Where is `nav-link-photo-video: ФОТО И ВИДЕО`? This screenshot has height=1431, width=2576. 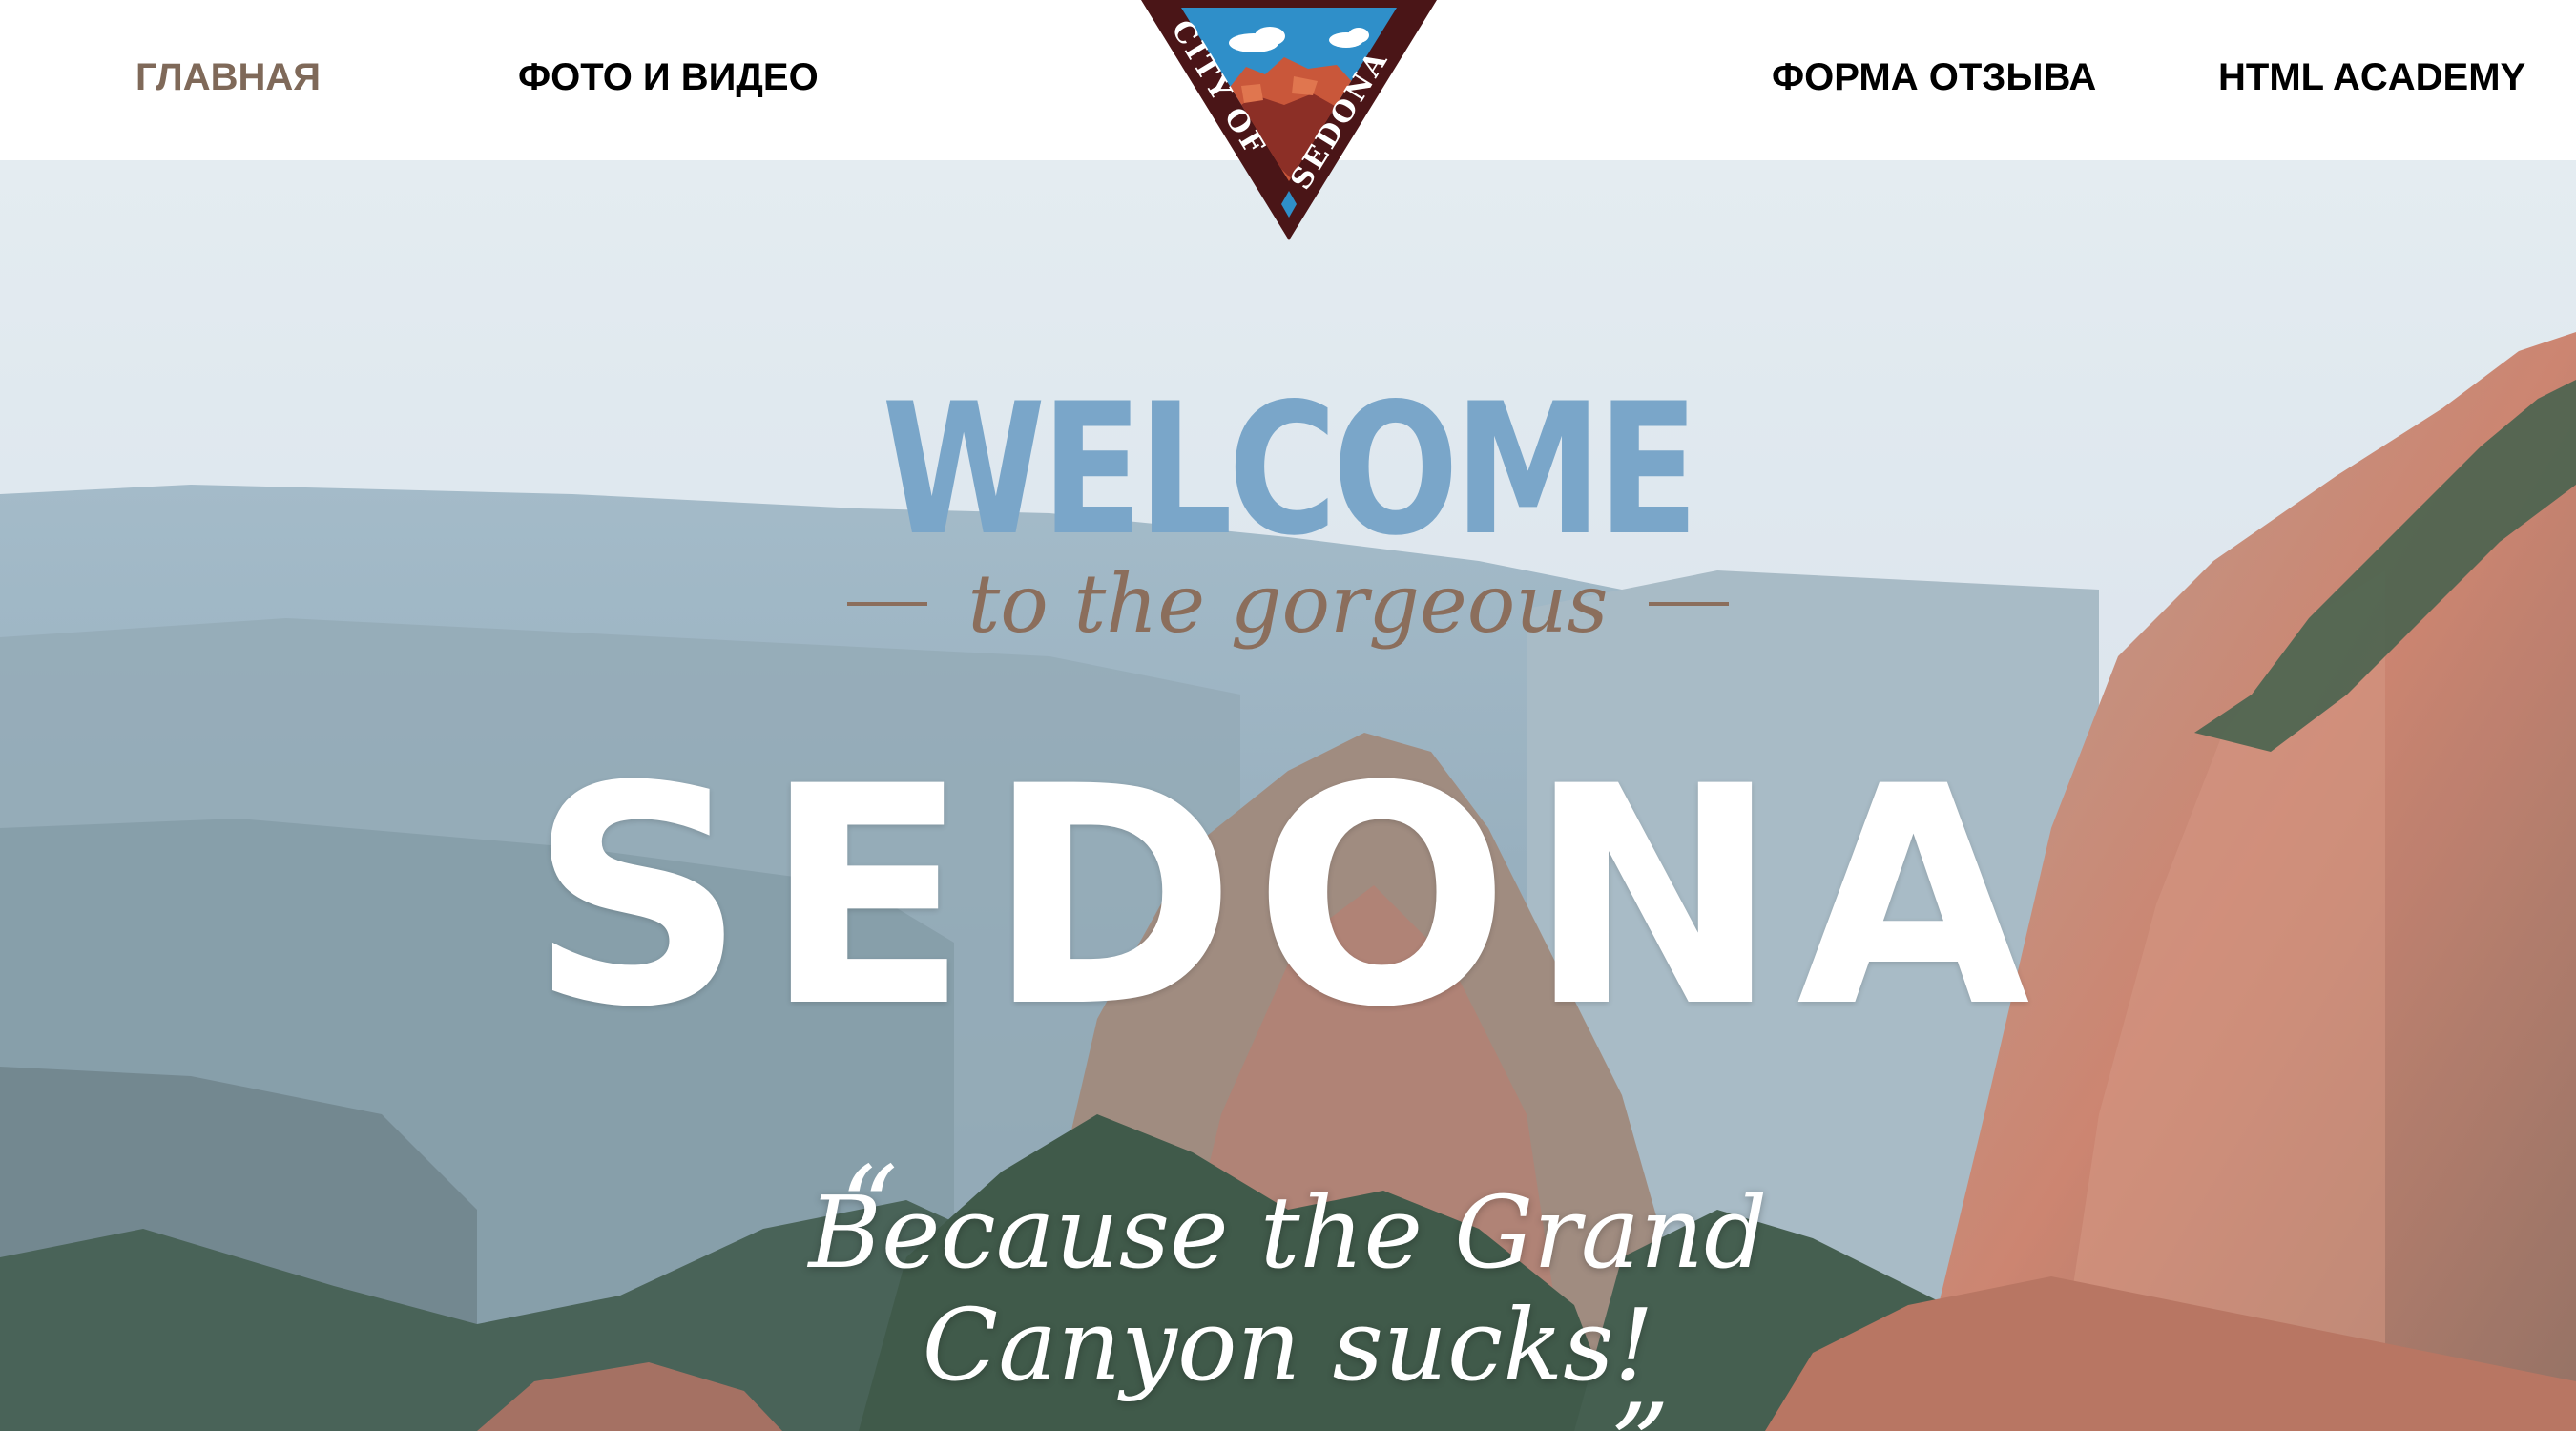 nav-link-photo-video: ФОТО И ВИДЕО is located at coordinates (668, 77).